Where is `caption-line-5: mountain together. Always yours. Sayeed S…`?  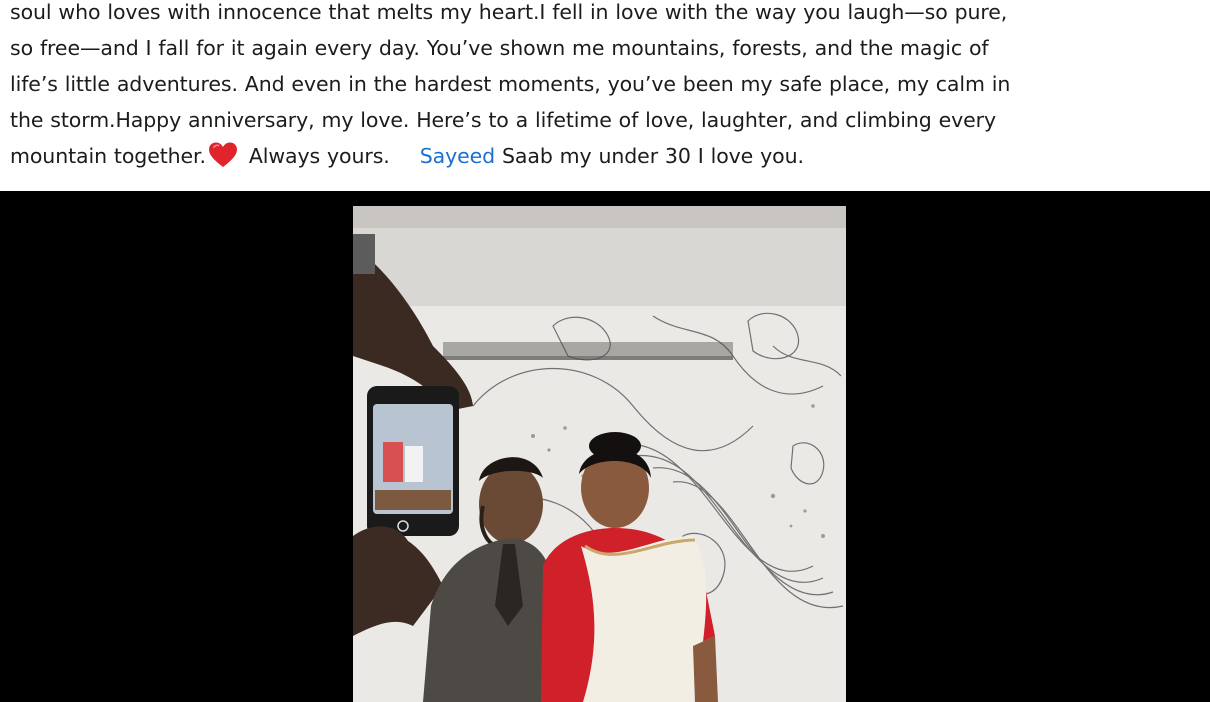 caption-line-5: mountain together. Always yours. Sayeed S… is located at coordinates (605, 159).